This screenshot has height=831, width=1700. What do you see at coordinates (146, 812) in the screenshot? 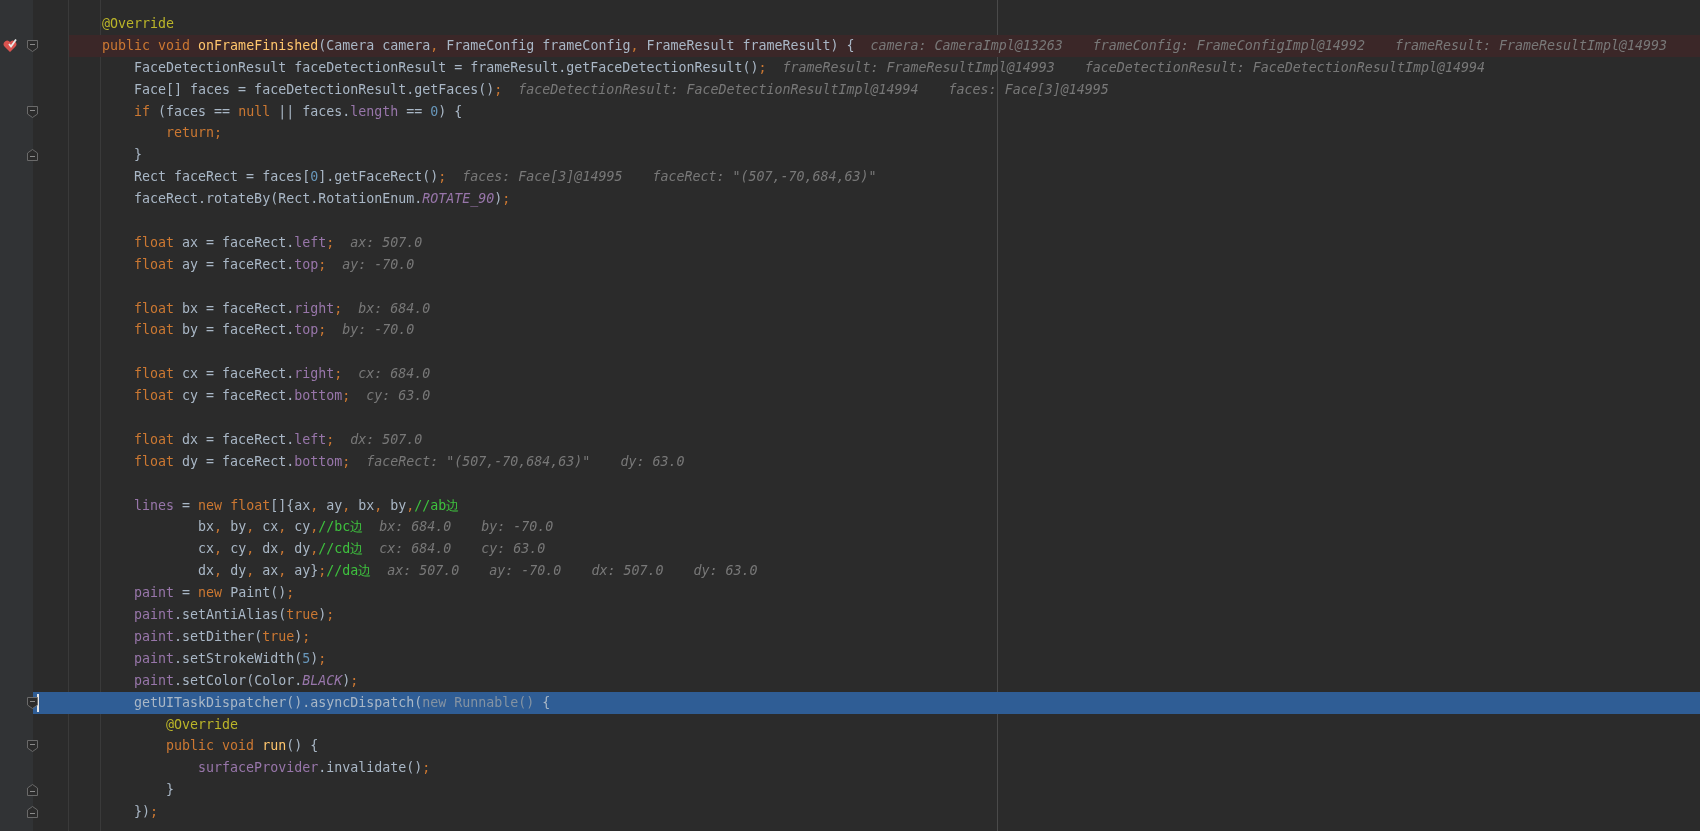
I see `code-line: });` at bounding box center [146, 812].